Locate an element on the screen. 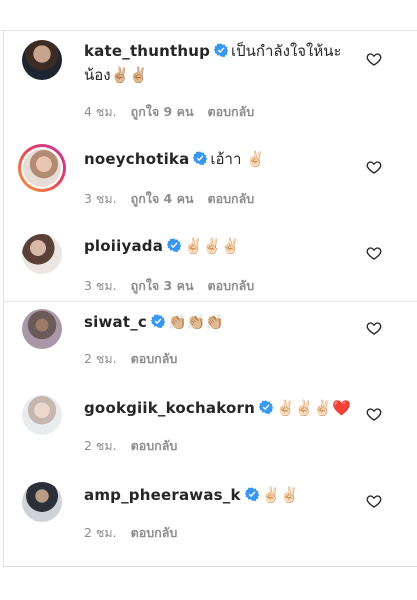 The width and height of the screenshot is (417, 600). comment-text: เอ้าา ✌🏻 is located at coordinates (237, 159).